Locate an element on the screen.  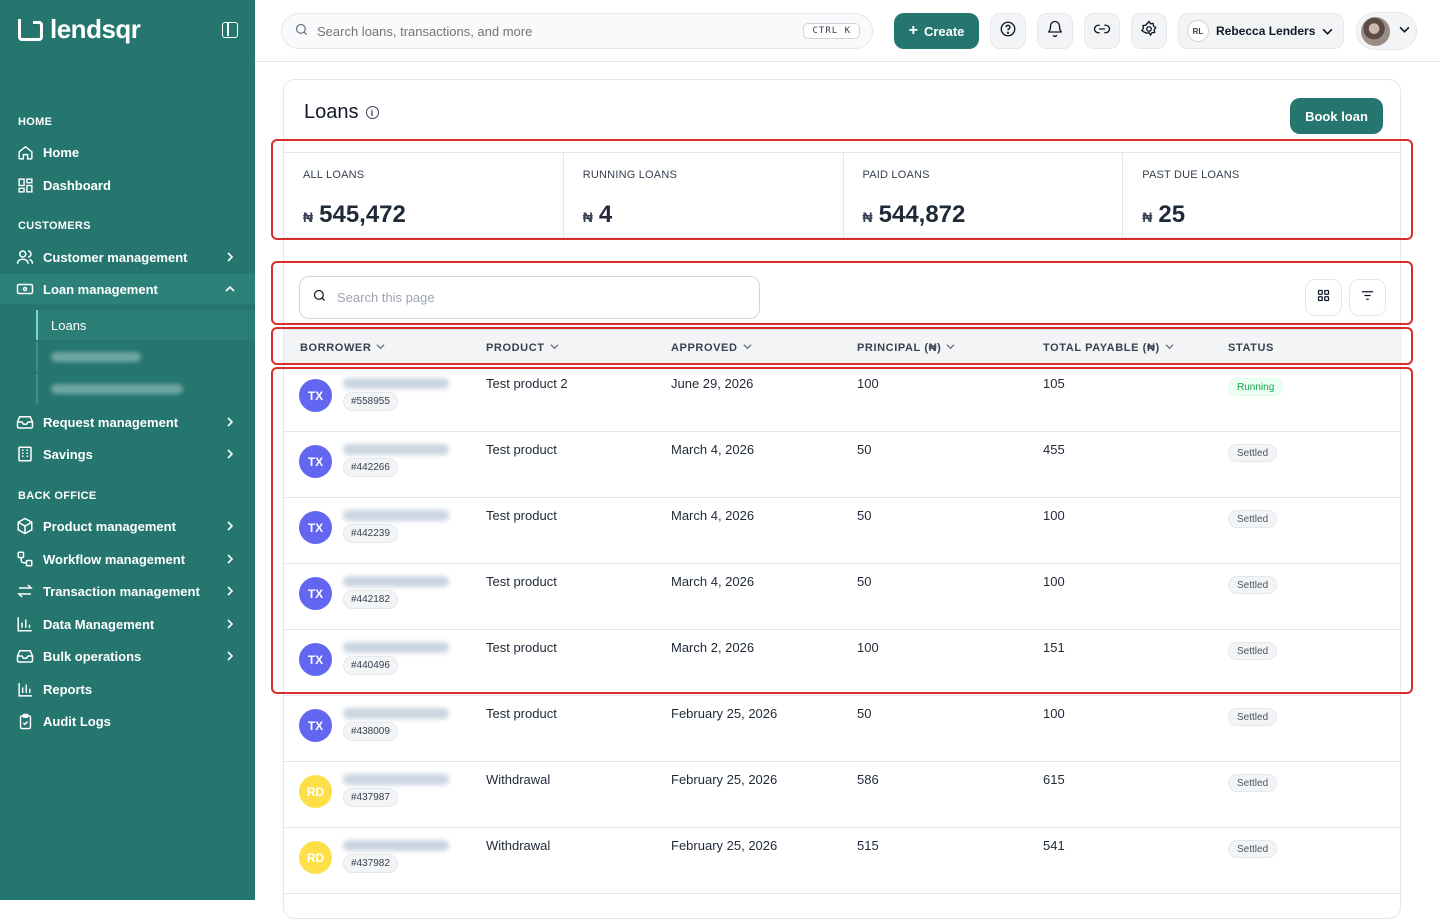
loan-id-badge: #437987 is located at coordinates (370, 797).